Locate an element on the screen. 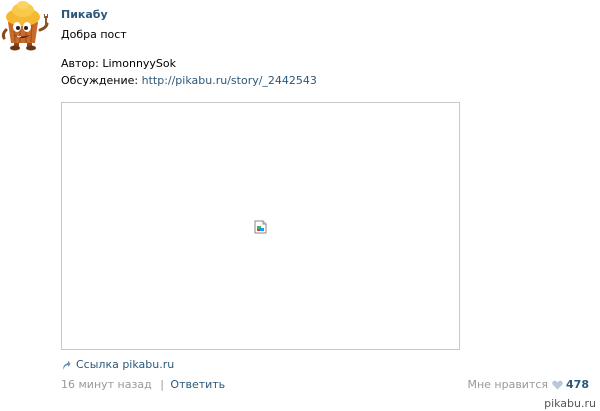 Image resolution: width=600 pixels, height=411 pixels. author-value: LimonnyySok is located at coordinates (139, 63).